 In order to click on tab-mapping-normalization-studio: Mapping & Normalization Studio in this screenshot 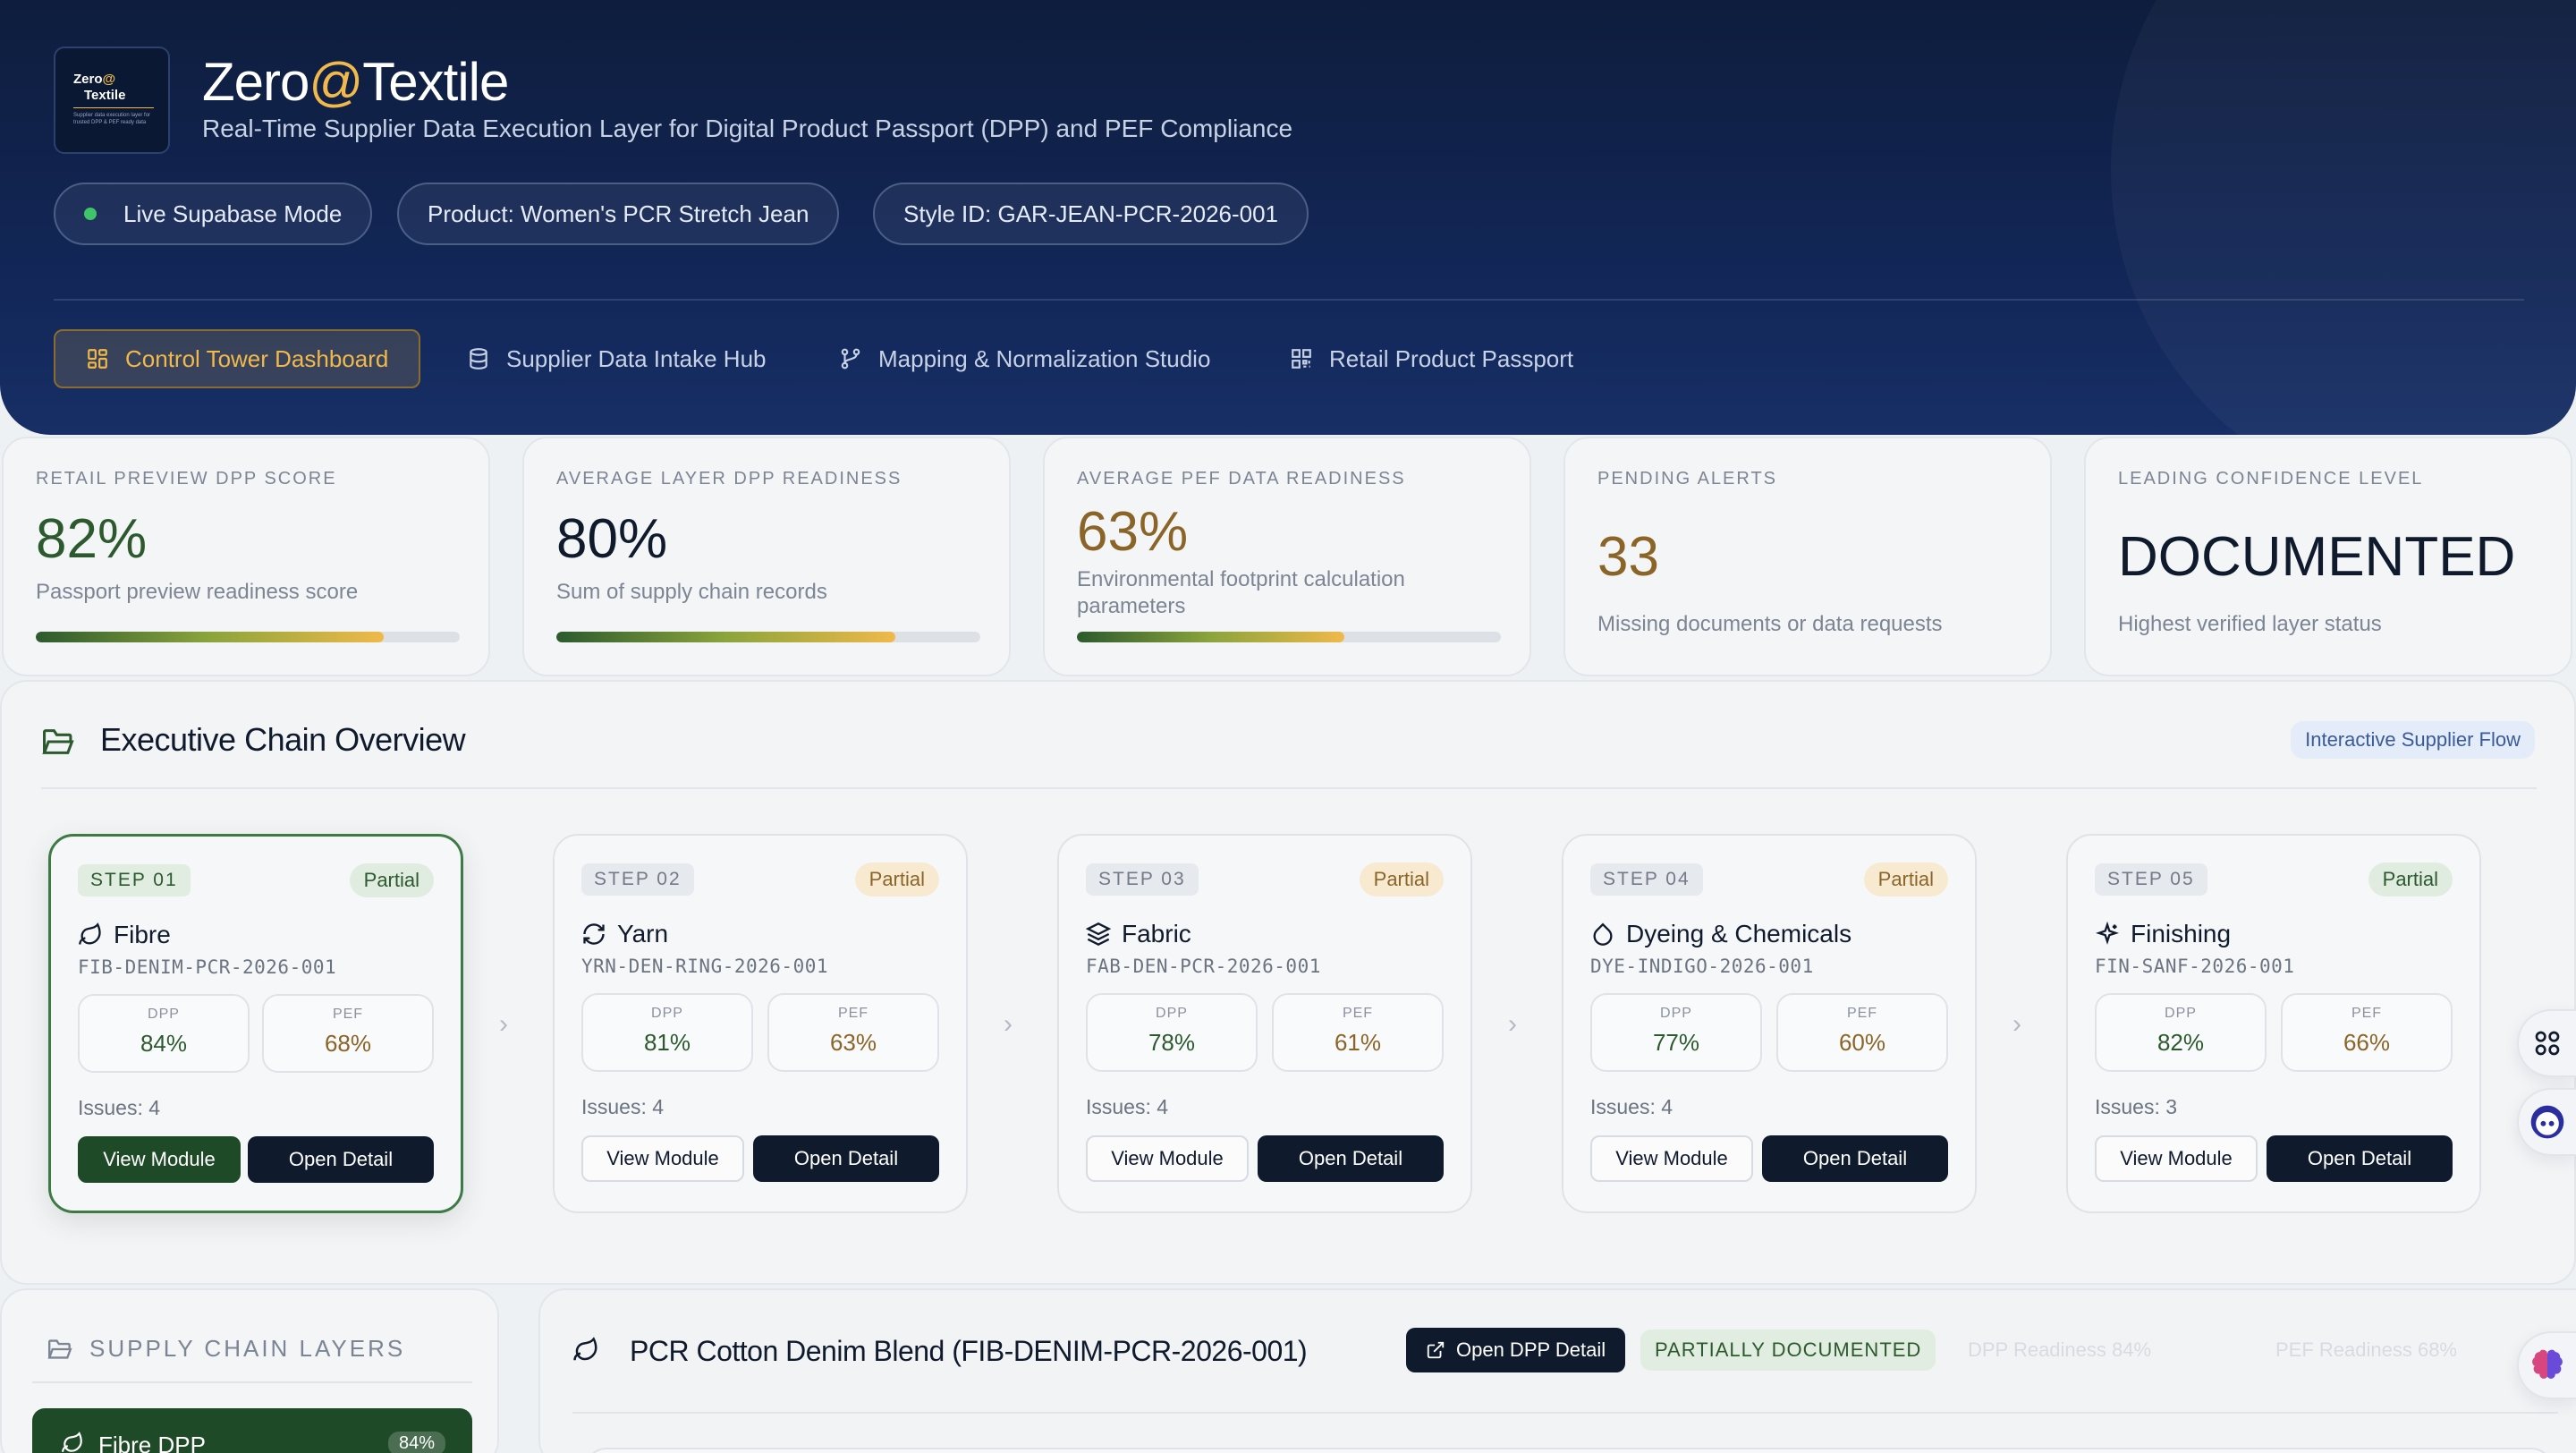, I will do `click(1025, 358)`.